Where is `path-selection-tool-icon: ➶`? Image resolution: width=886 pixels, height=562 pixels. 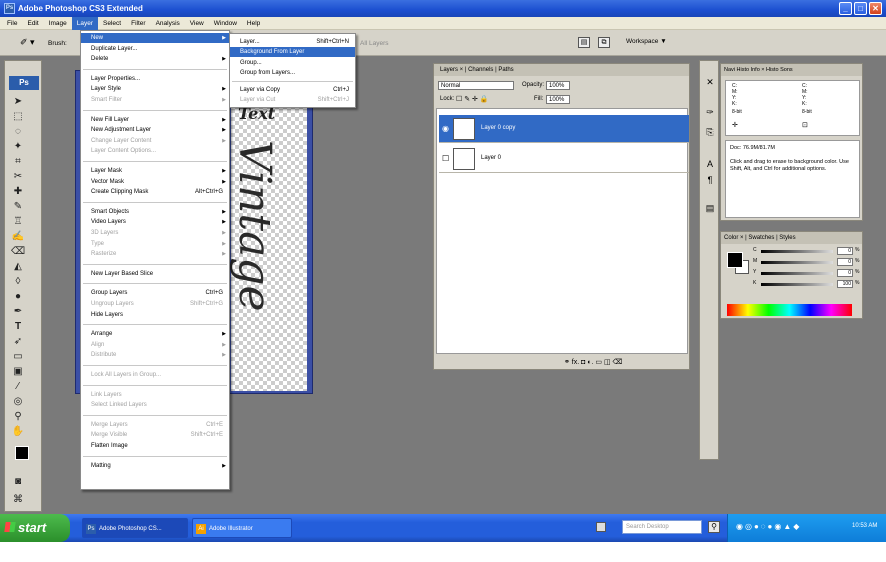
path-selection-tool-icon: ➶ is located at coordinates (18, 342).